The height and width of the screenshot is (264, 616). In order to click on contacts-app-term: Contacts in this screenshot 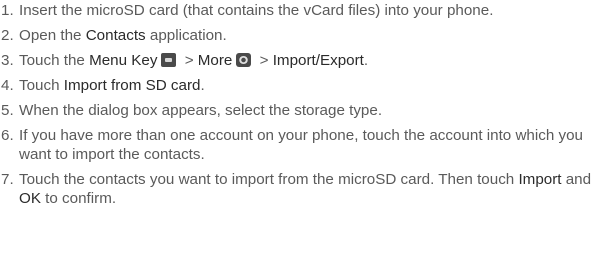, I will do `click(115, 35)`.